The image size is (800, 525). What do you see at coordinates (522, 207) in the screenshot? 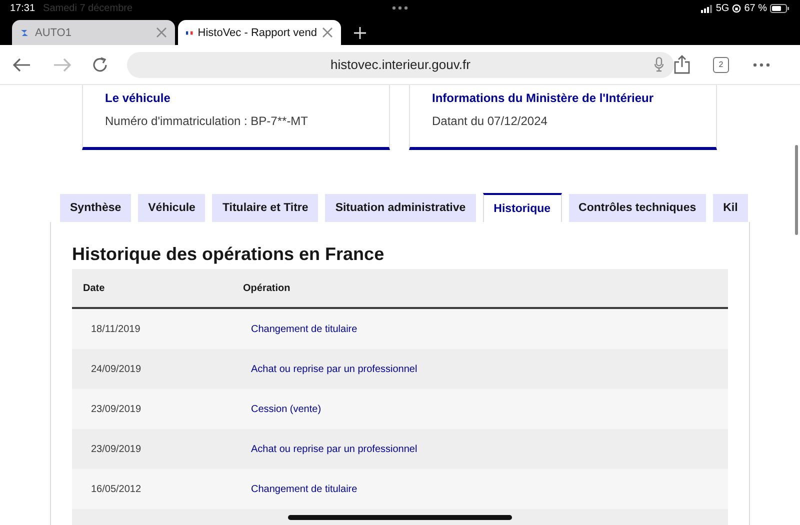
I see `section-tab: Historique` at bounding box center [522, 207].